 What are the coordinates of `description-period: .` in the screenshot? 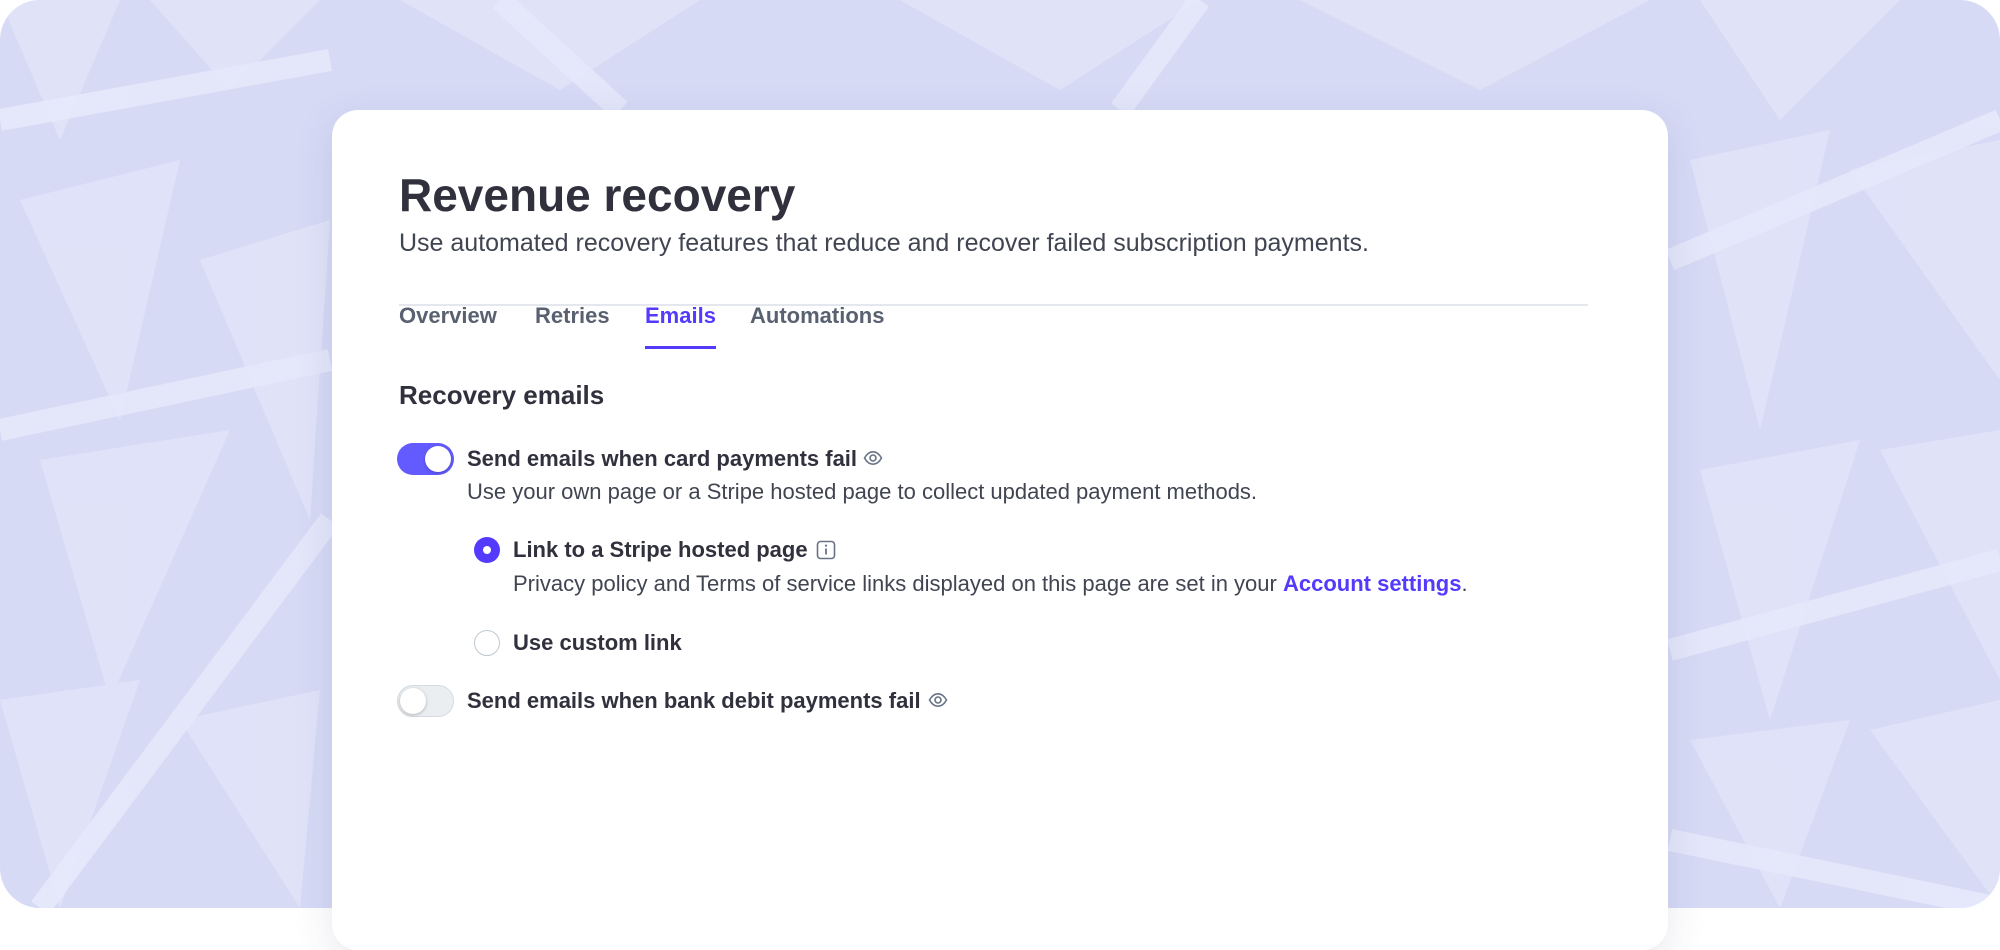 It's located at (1464, 583).